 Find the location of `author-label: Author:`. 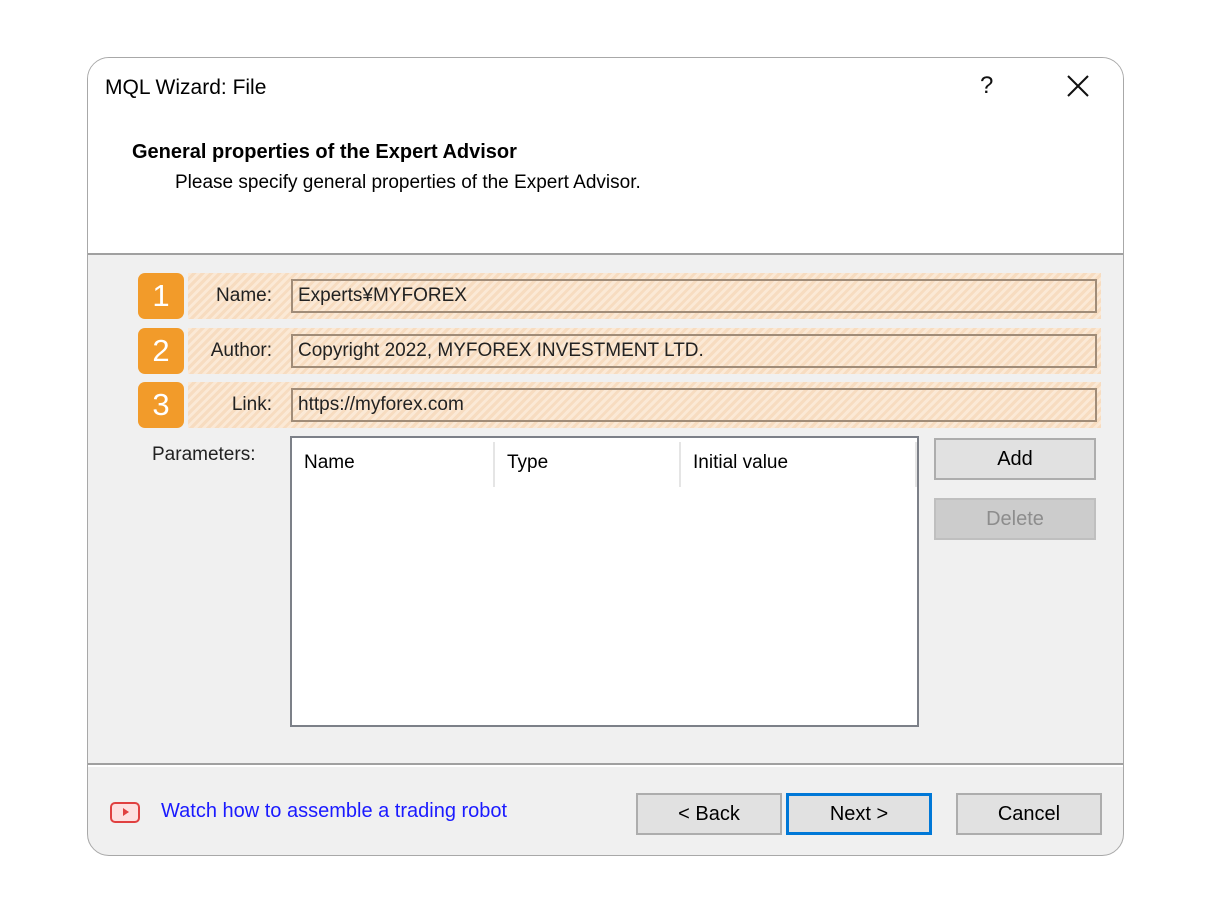

author-label: Author: is located at coordinates (241, 350).